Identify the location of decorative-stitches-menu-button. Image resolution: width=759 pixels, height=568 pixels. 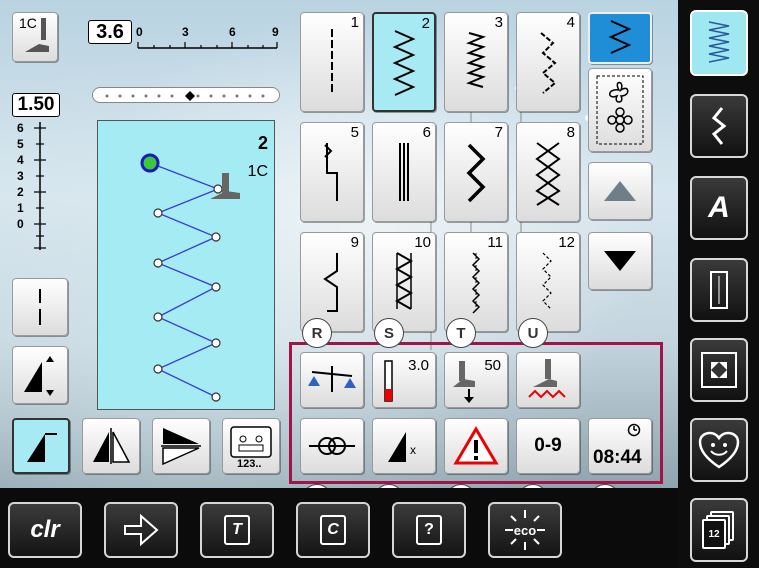
(719, 126).